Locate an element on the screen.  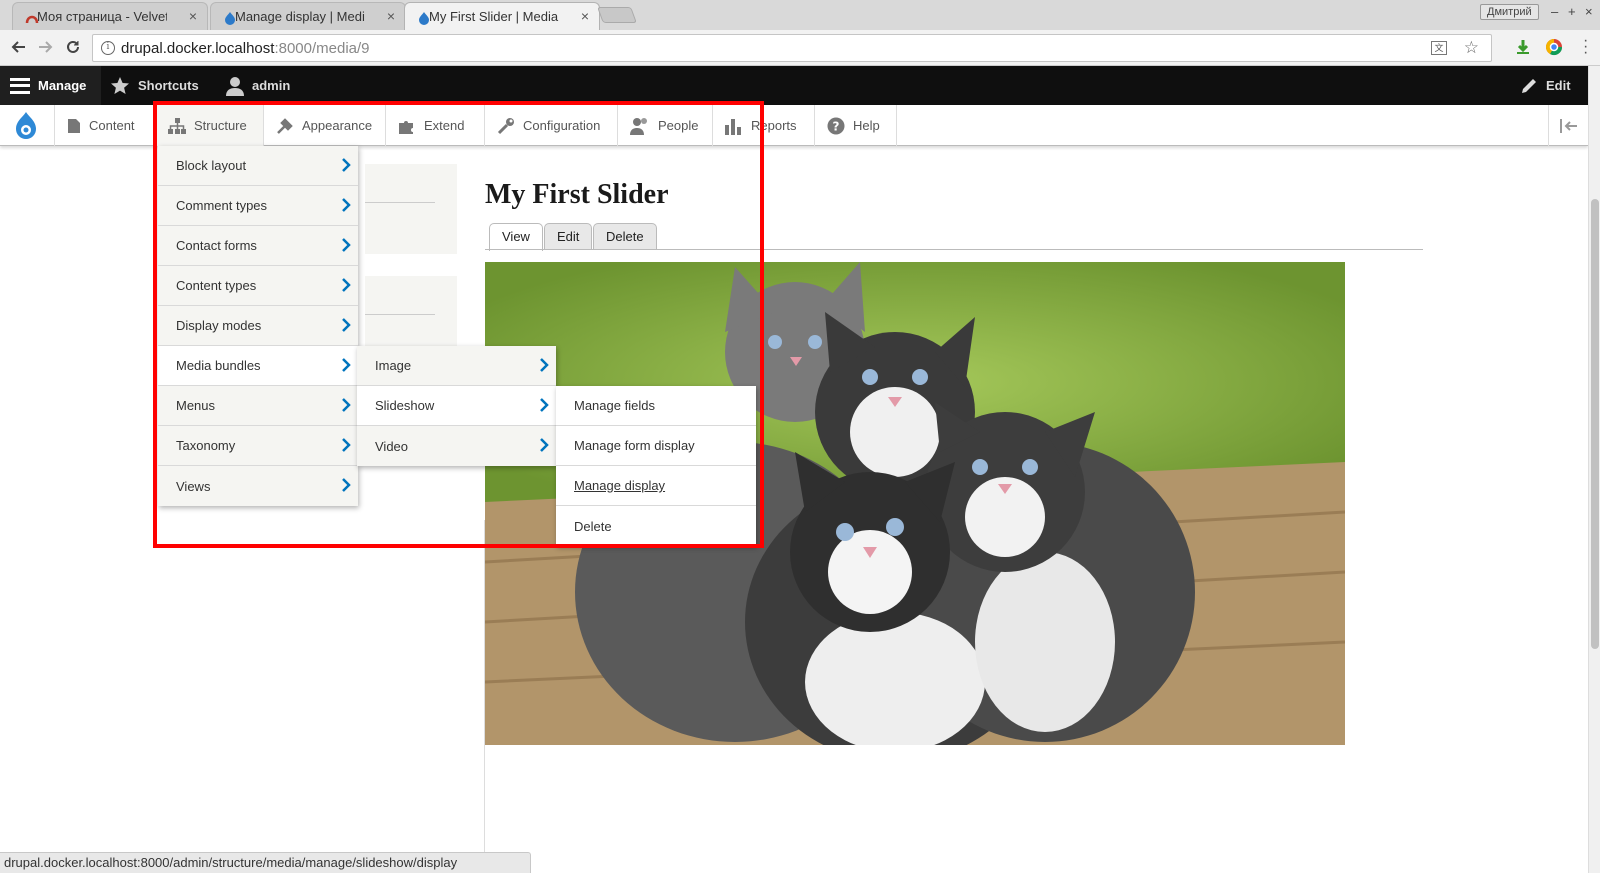
tray-item-content: Content is located at coordinates (105, 125).